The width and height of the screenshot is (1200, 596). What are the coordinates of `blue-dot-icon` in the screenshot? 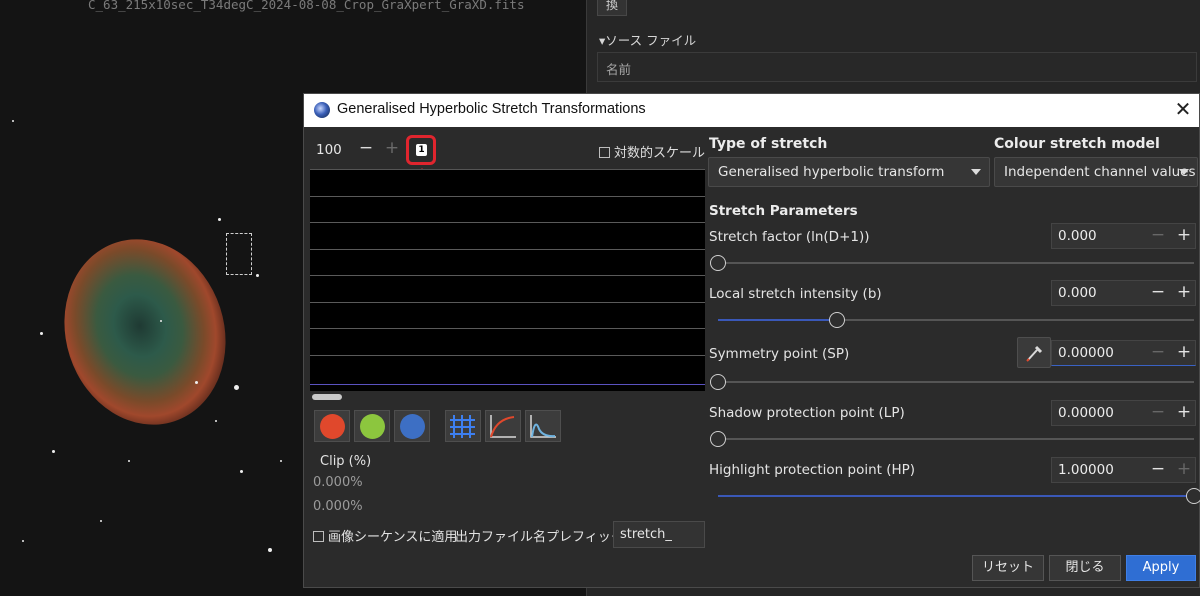 It's located at (412, 426).